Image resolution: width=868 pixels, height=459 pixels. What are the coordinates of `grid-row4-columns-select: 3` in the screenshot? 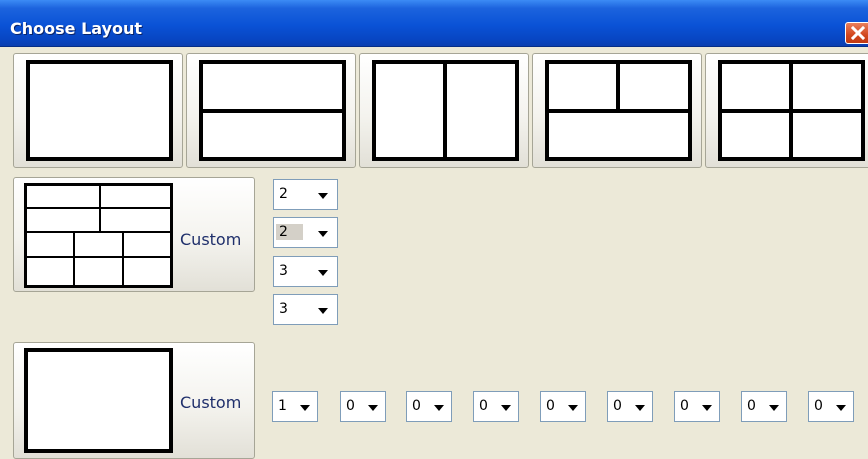 It's located at (305, 309).